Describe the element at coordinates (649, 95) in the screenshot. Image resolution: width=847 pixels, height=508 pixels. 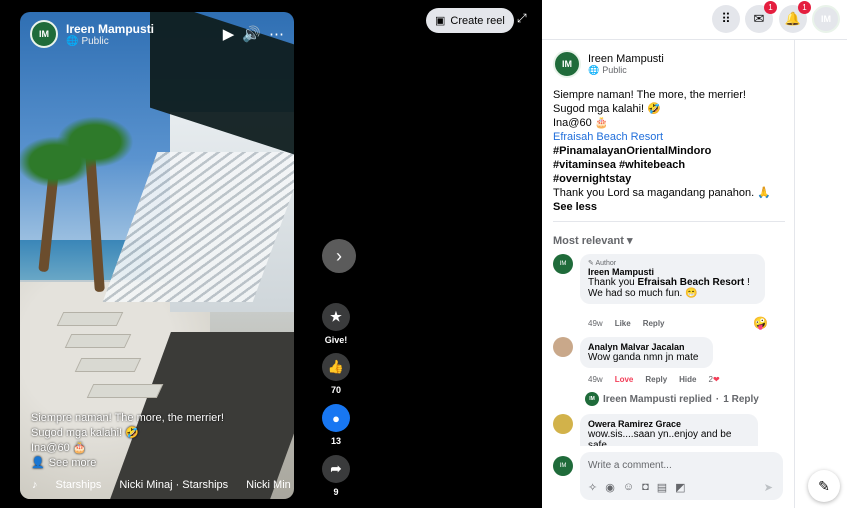
I see `post-line: Siempre naman! The more, the merrier!` at that location.